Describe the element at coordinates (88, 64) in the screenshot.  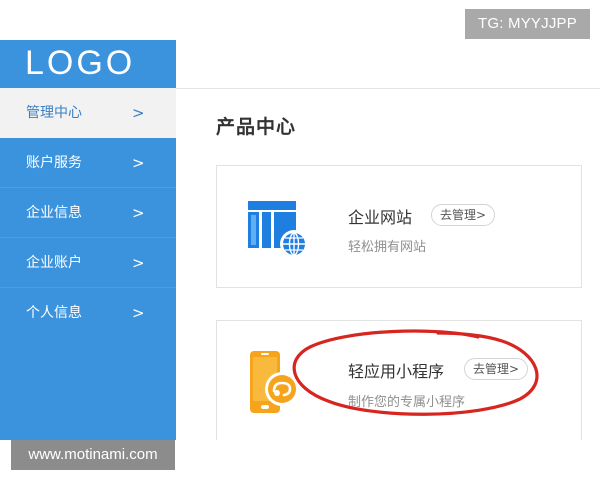
I see `logo: LOGO` at that location.